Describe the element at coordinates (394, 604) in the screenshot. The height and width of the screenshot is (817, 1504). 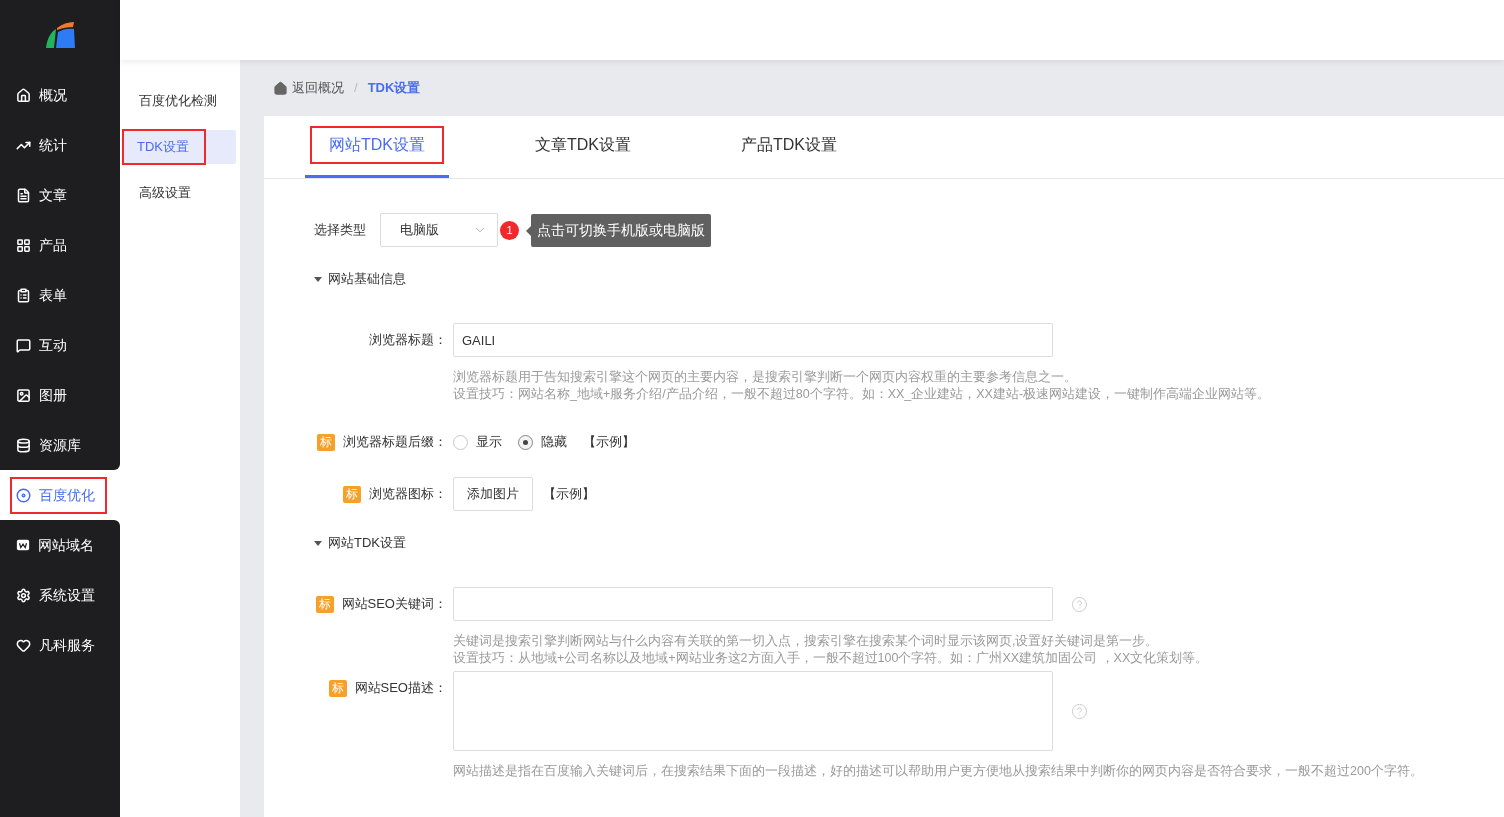
I see `field-label: 网站SEO关键词：` at that location.